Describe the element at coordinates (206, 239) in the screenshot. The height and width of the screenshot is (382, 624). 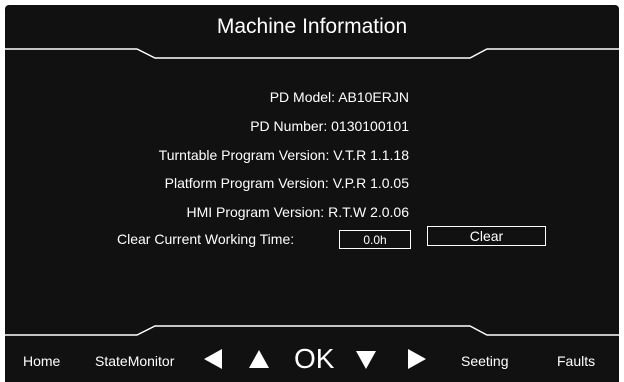
I see `clear-working-time-label: Clear Current Working Time:` at that location.